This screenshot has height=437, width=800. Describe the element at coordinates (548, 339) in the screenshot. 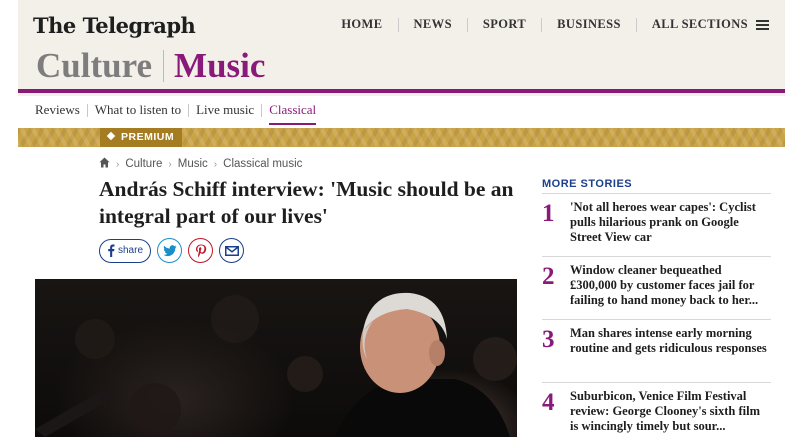

I see `story-rank: 3` at that location.